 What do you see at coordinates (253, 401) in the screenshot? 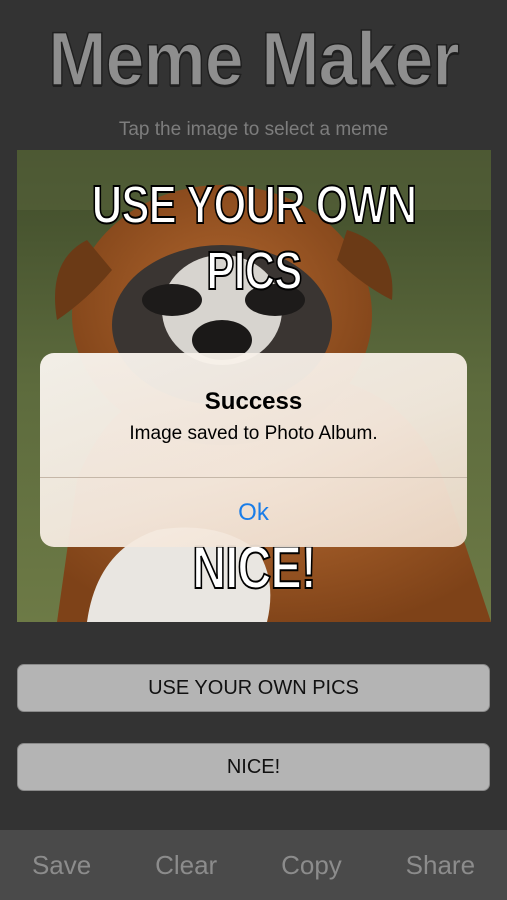
I see `alert-title: Success` at bounding box center [253, 401].